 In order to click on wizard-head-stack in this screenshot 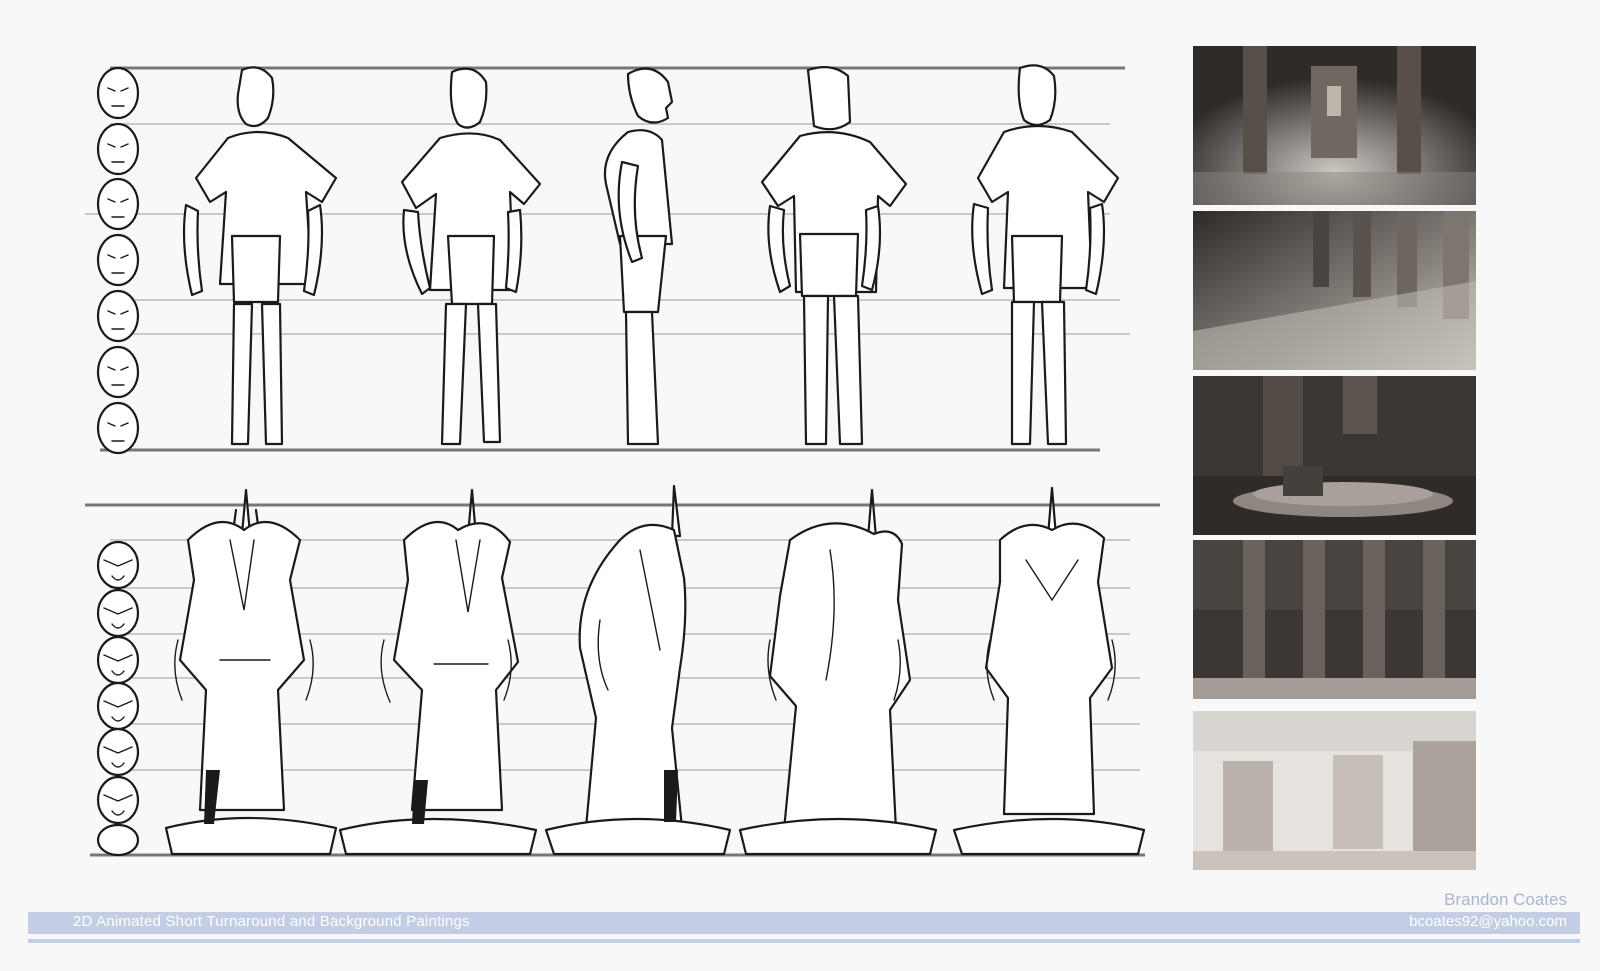, I will do `click(118, 698)`.